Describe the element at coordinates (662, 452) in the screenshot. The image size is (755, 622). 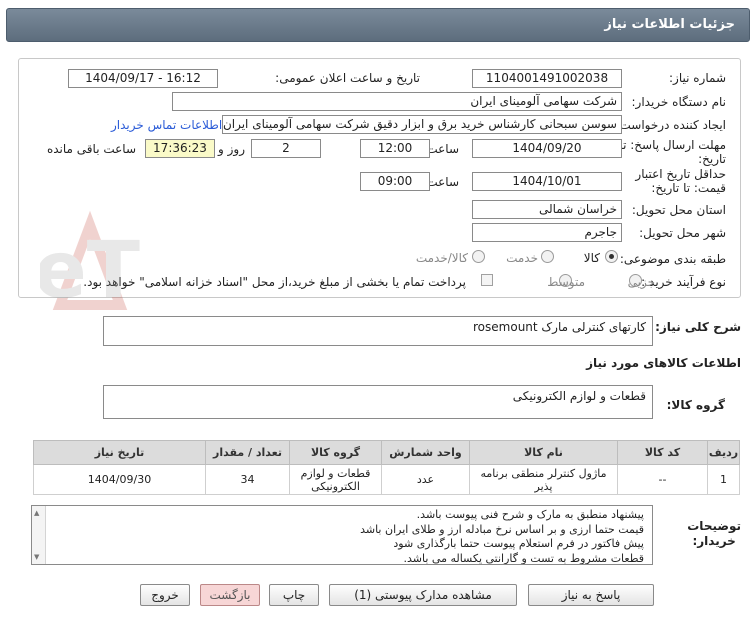
I see `col-code: کد کالا` at that location.